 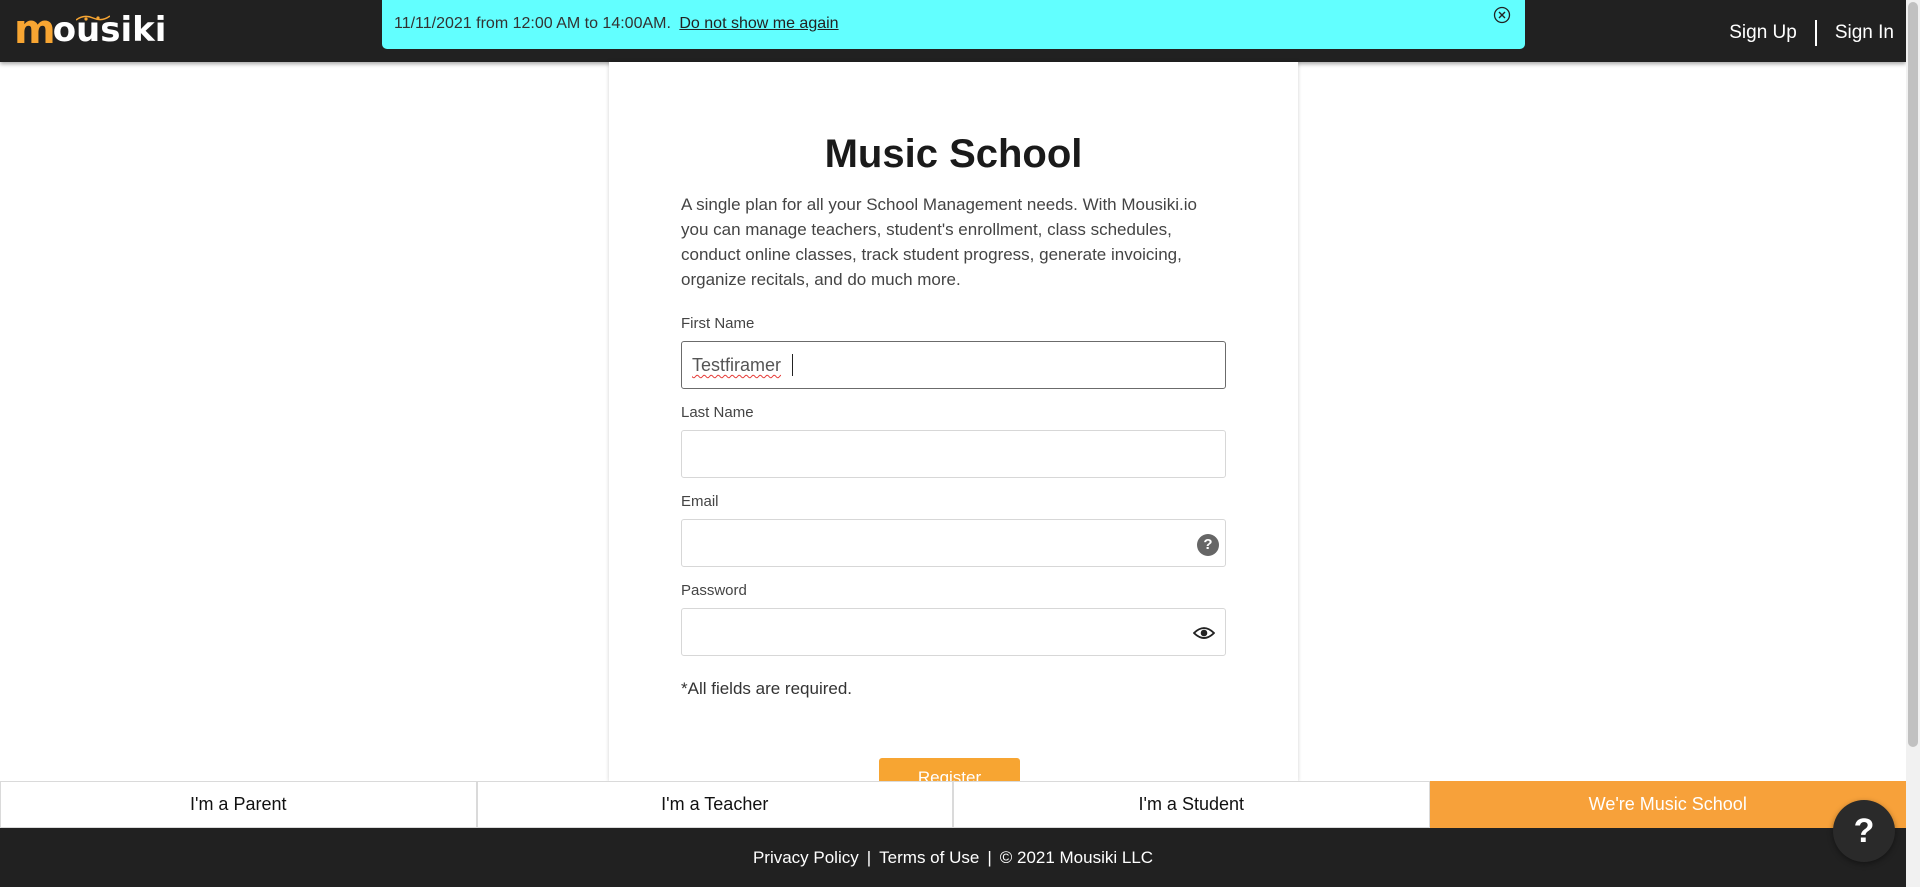 I want to click on mousiki-logo: m ousiki, so click(x=90, y=30).